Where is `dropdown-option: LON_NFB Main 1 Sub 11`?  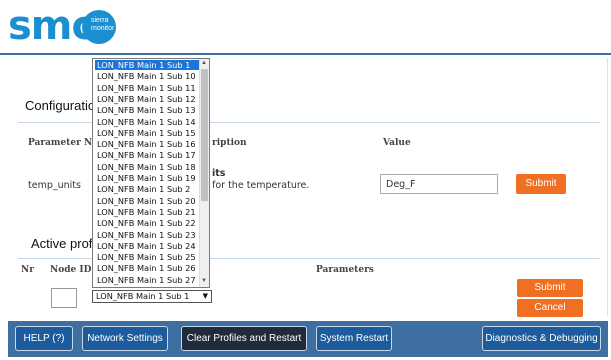 dropdown-option: LON_NFB Main 1 Sub 11 is located at coordinates (147, 88).